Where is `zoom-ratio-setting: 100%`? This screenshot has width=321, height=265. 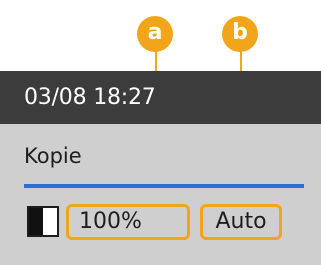 zoom-ratio-setting: 100% is located at coordinates (128, 222).